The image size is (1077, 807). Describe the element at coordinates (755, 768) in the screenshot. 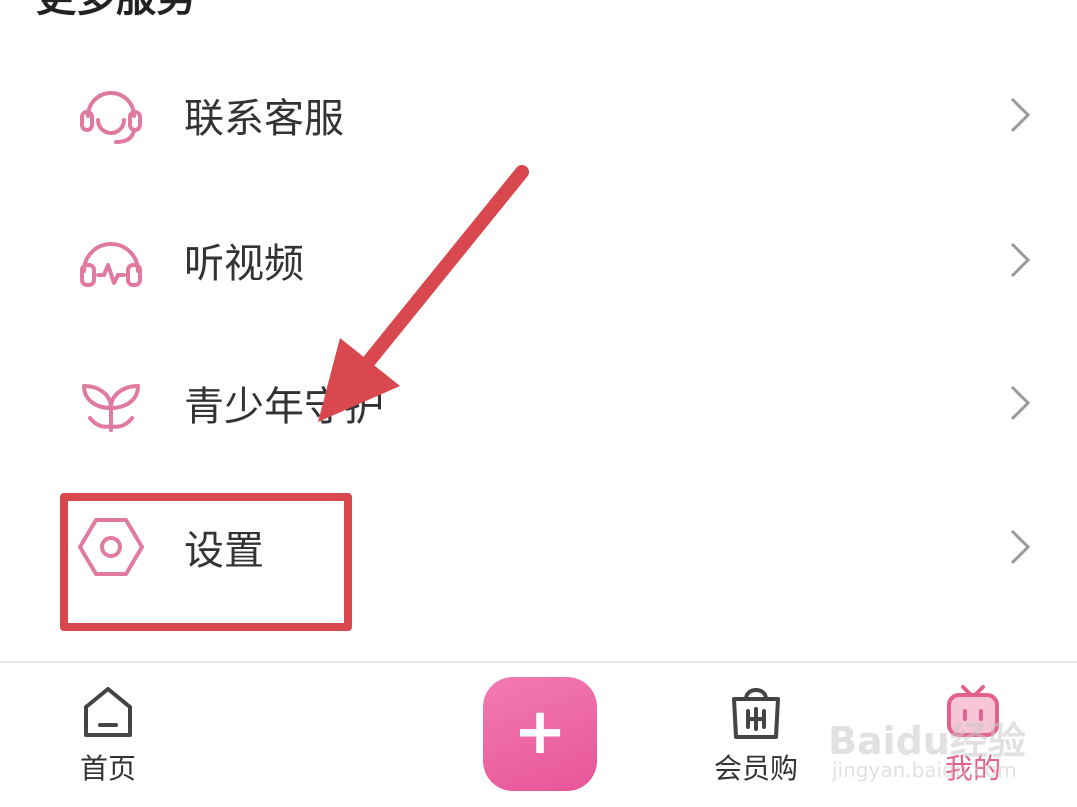

I see `tab-member-shop-label: 会员购` at that location.